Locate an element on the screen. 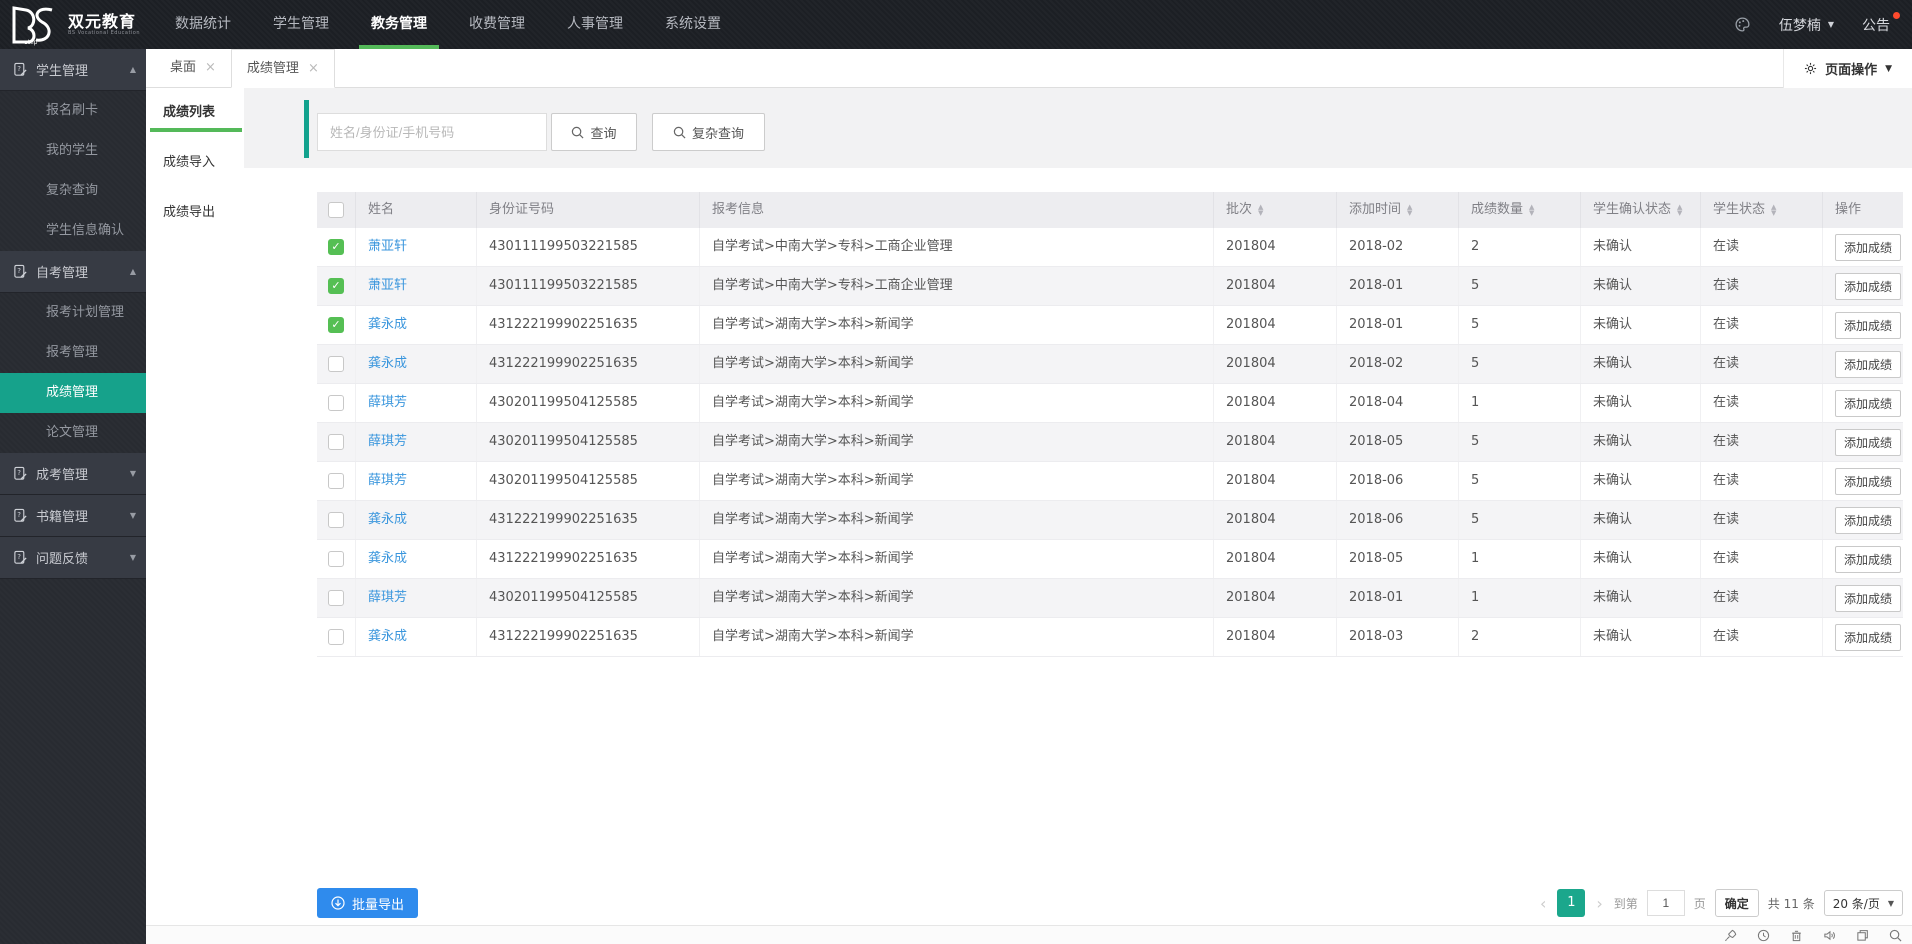 This screenshot has width=1912, height=944. column-header: 批次 ▲ ▼ is located at coordinates (1275, 210).